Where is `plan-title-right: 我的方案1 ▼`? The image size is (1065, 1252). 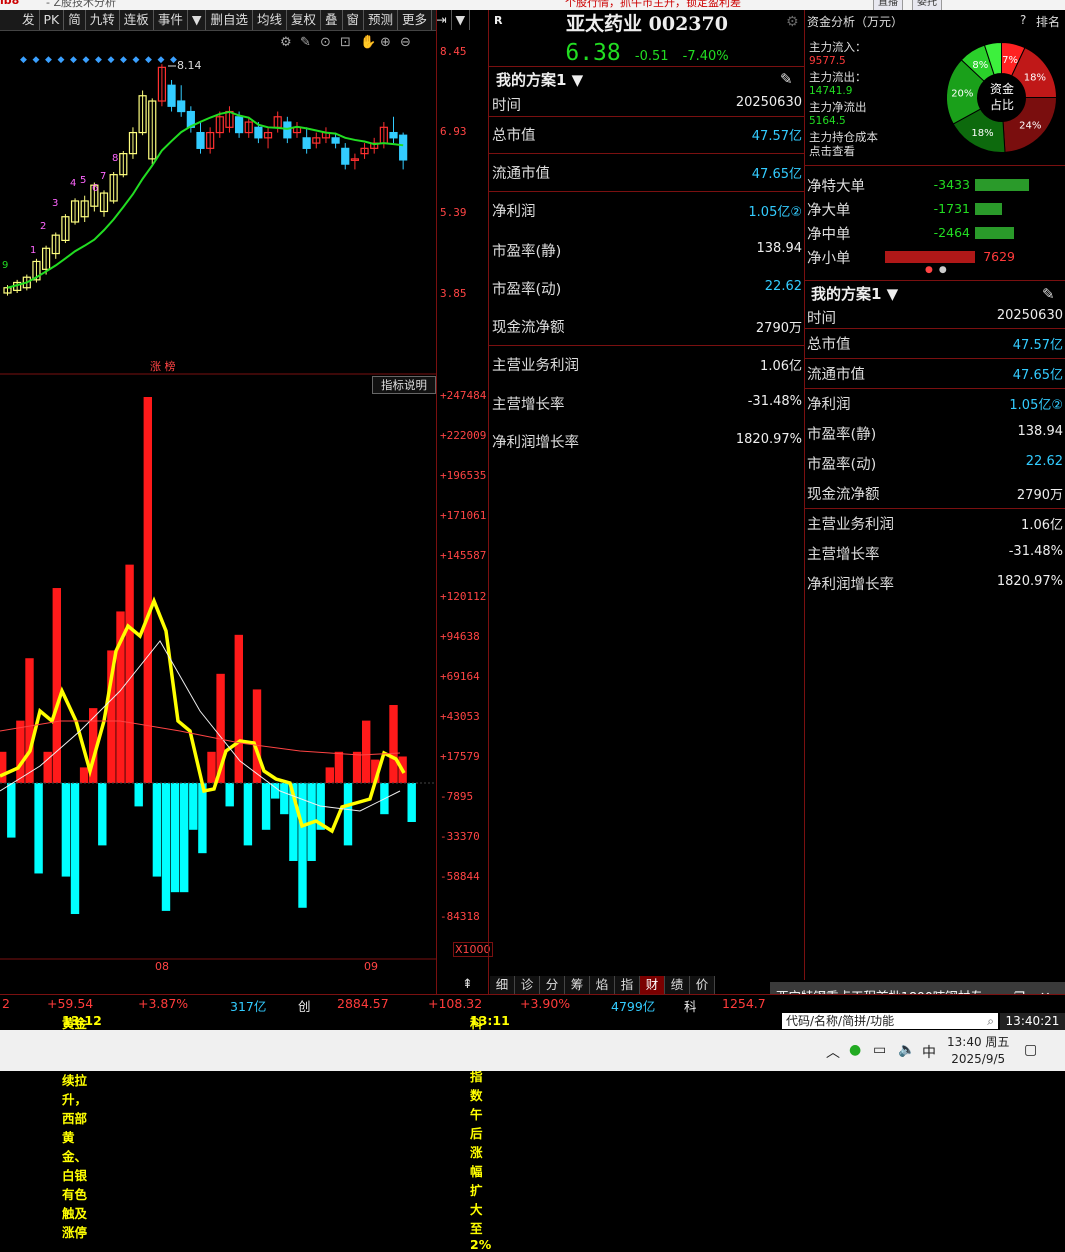
plan-title-right: 我的方案1 ▼ is located at coordinates (854, 293).